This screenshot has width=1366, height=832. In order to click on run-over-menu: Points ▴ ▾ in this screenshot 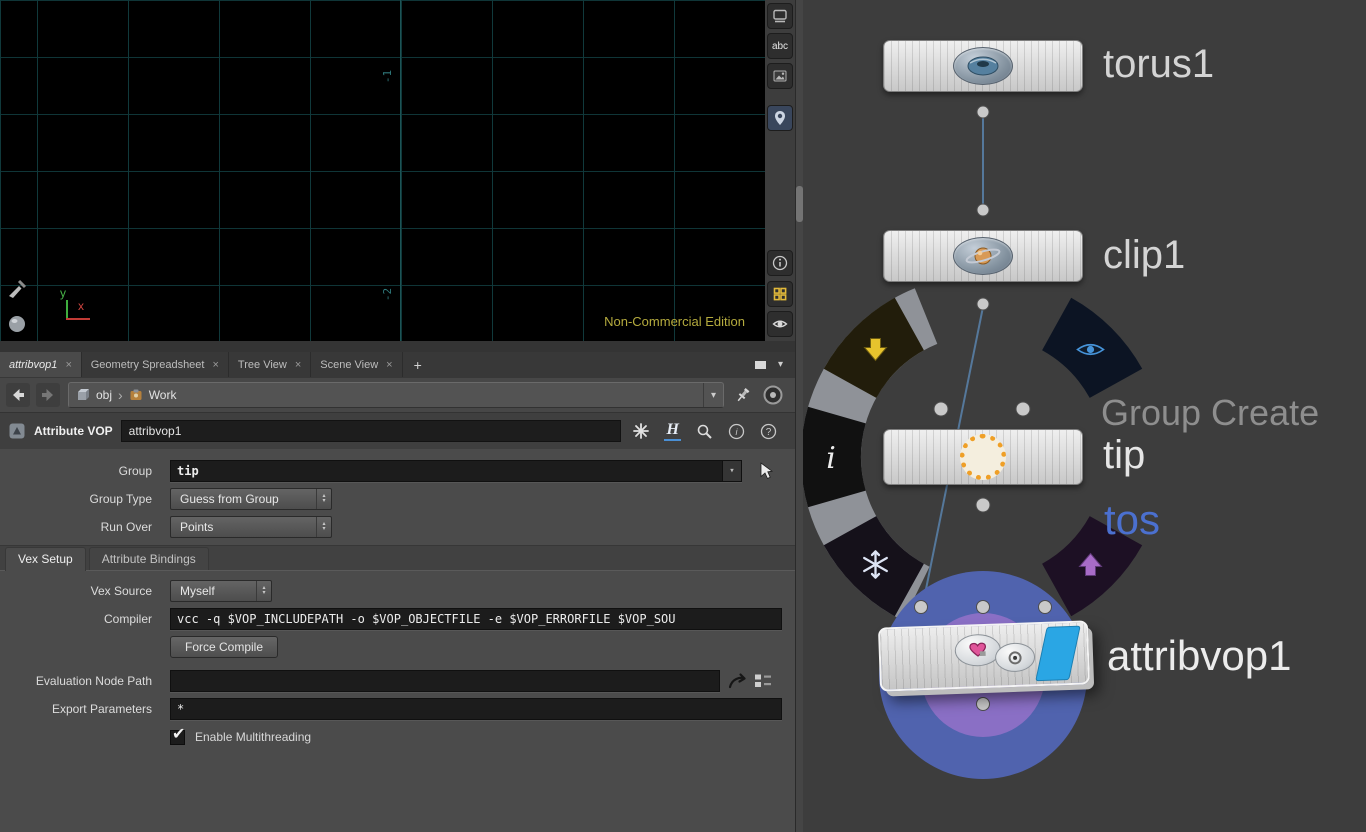, I will do `click(251, 527)`.